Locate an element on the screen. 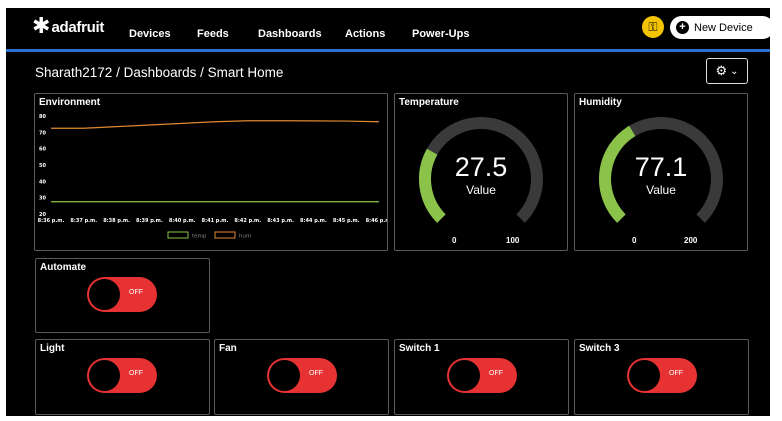  chevron-down-icon: ⌄ is located at coordinates (734, 71).